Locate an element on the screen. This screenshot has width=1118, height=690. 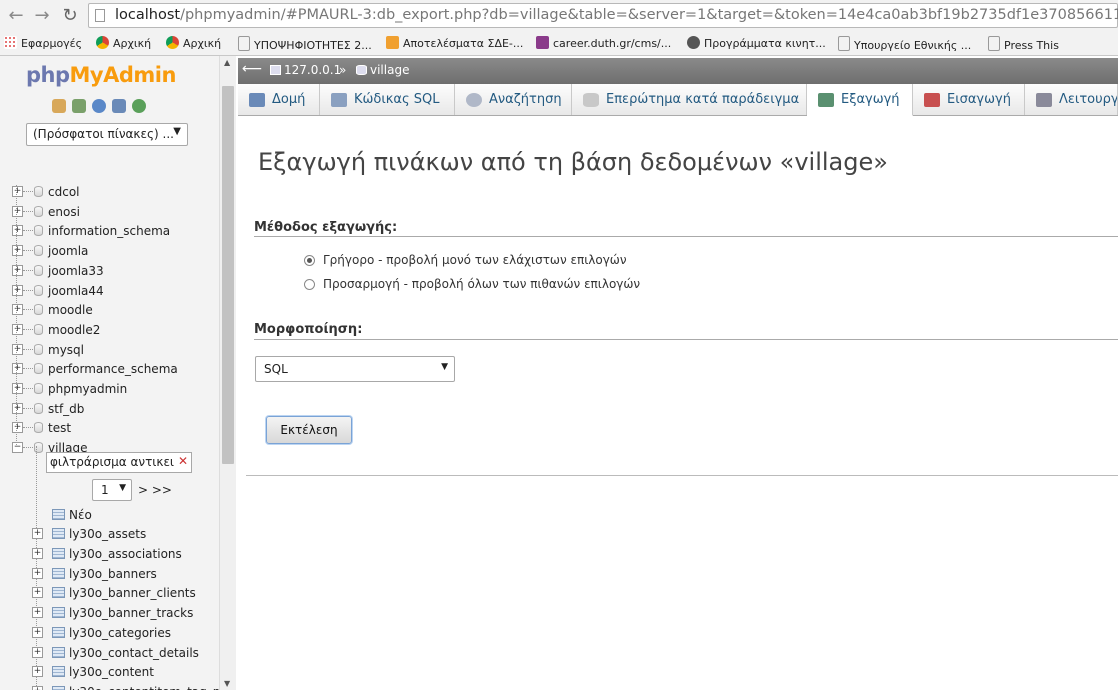
database-item: + performance_schema is located at coordinates (109, 369).